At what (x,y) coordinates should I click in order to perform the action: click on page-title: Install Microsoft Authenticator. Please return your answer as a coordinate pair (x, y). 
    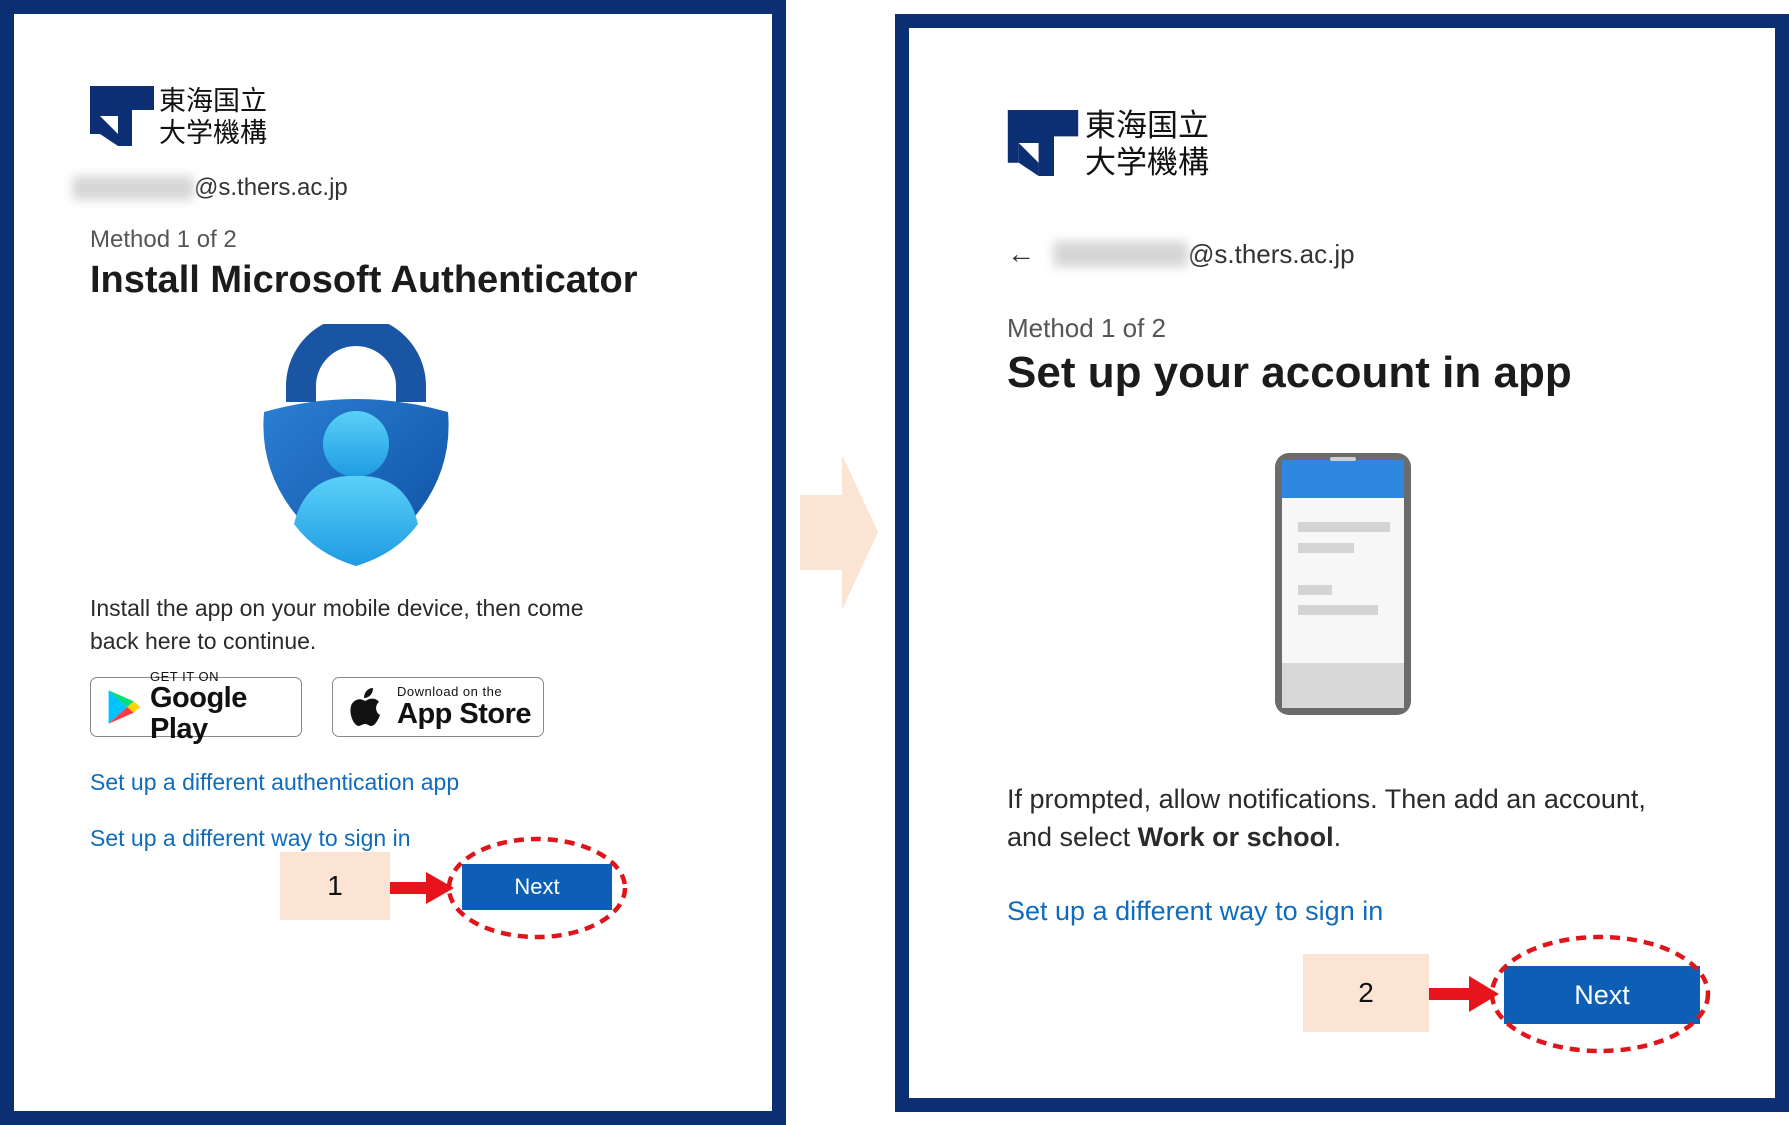
    Looking at the image, I should click on (364, 280).